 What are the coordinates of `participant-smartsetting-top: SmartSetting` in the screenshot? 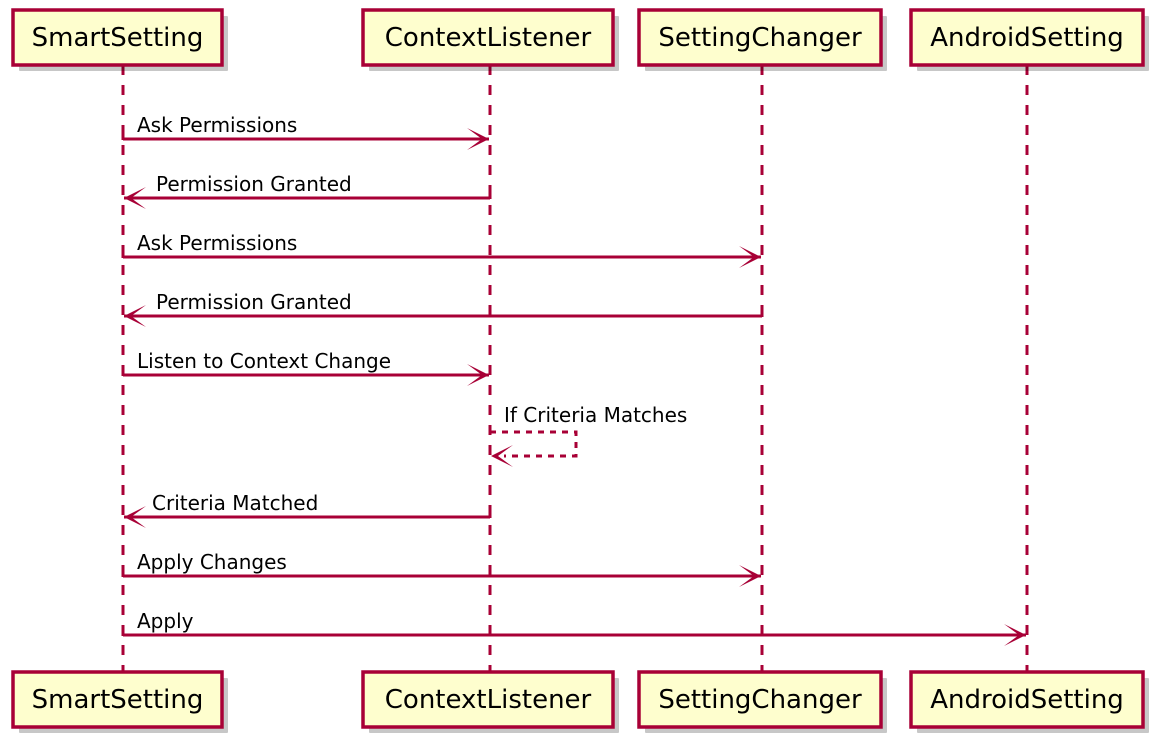 It's located at (119, 39).